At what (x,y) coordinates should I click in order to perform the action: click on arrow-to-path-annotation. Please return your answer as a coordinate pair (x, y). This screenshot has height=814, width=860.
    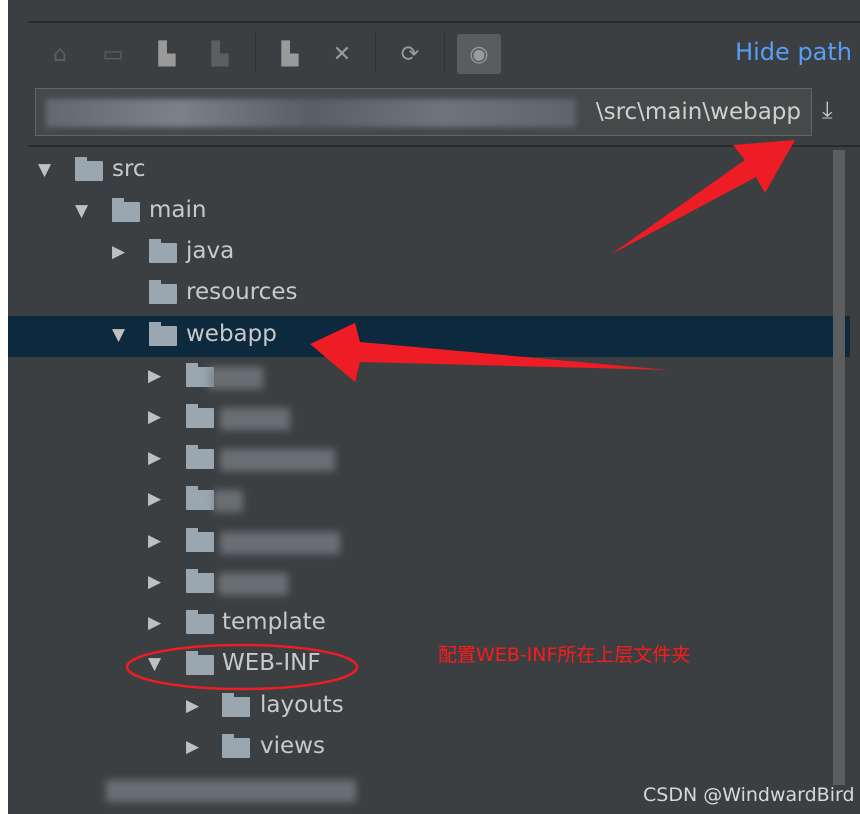
    Looking at the image, I should click on (702, 197).